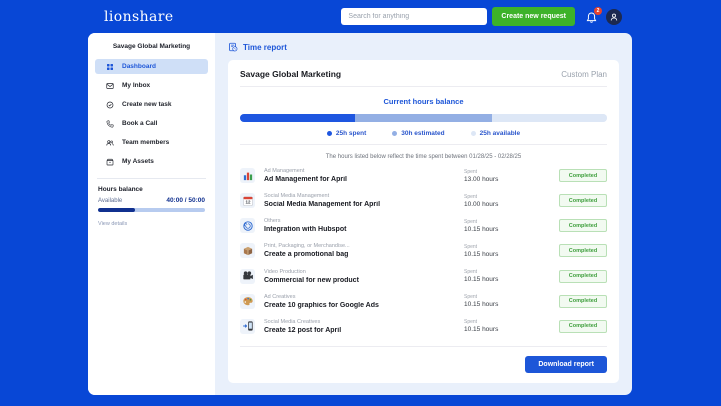  What do you see at coordinates (146, 142) in the screenshot?
I see `sidebar-item-label: Team members` at bounding box center [146, 142].